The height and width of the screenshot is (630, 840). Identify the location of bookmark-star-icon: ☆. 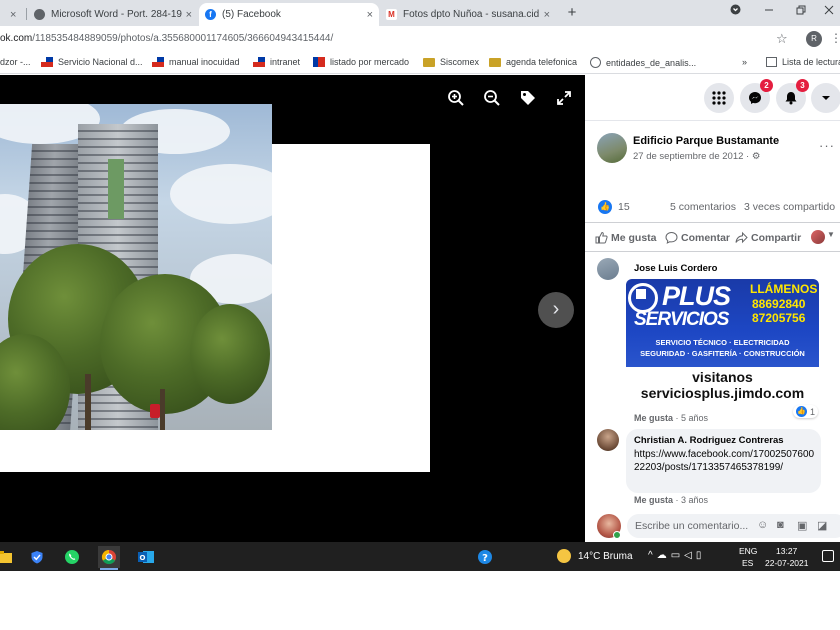
(782, 39).